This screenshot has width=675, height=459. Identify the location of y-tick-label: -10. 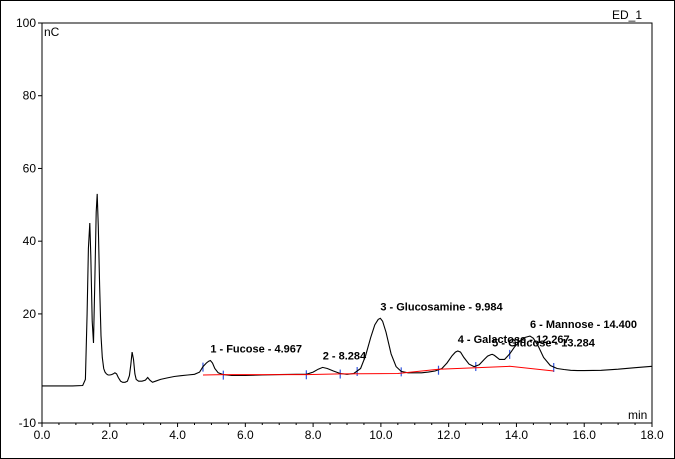
(28, 423).